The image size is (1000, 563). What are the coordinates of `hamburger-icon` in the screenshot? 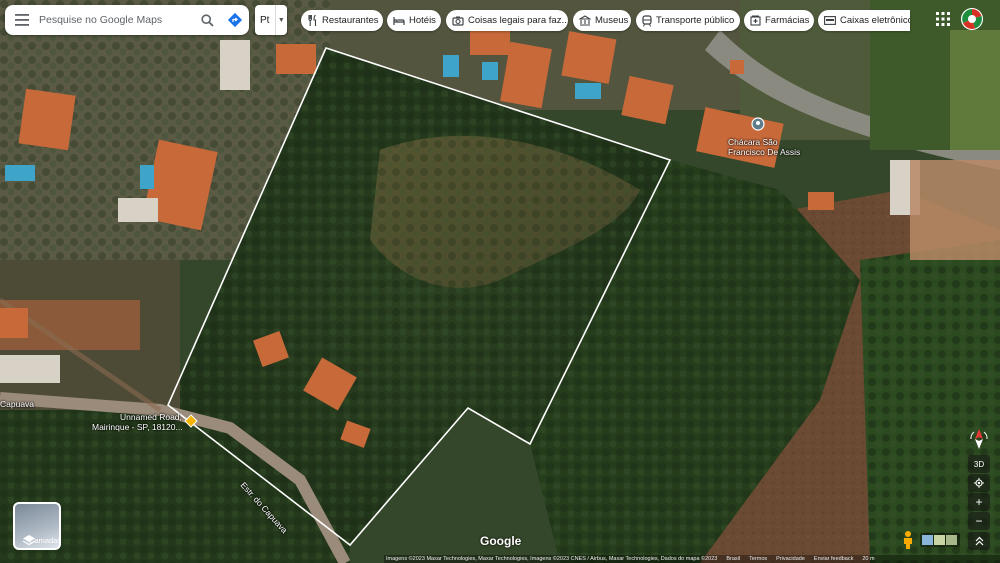 It's located at (22, 20).